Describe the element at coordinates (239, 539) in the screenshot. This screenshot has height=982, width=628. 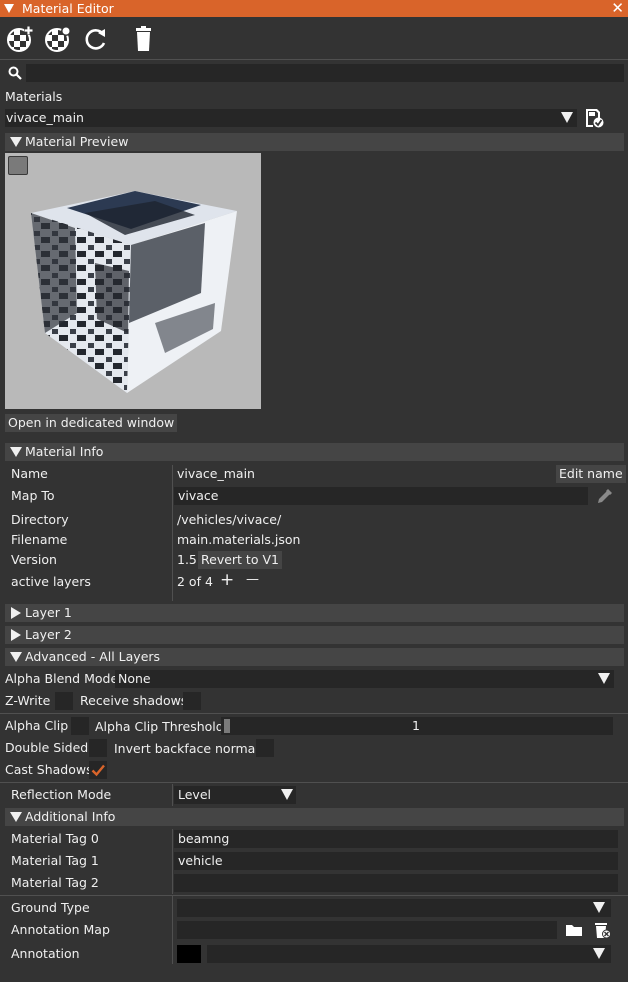
I see `filename-value: main.materials.json` at that location.